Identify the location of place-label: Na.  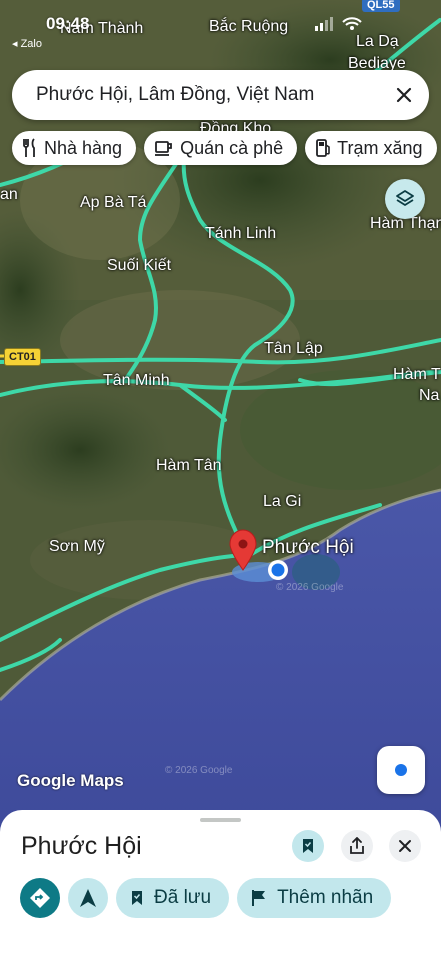
(429, 396).